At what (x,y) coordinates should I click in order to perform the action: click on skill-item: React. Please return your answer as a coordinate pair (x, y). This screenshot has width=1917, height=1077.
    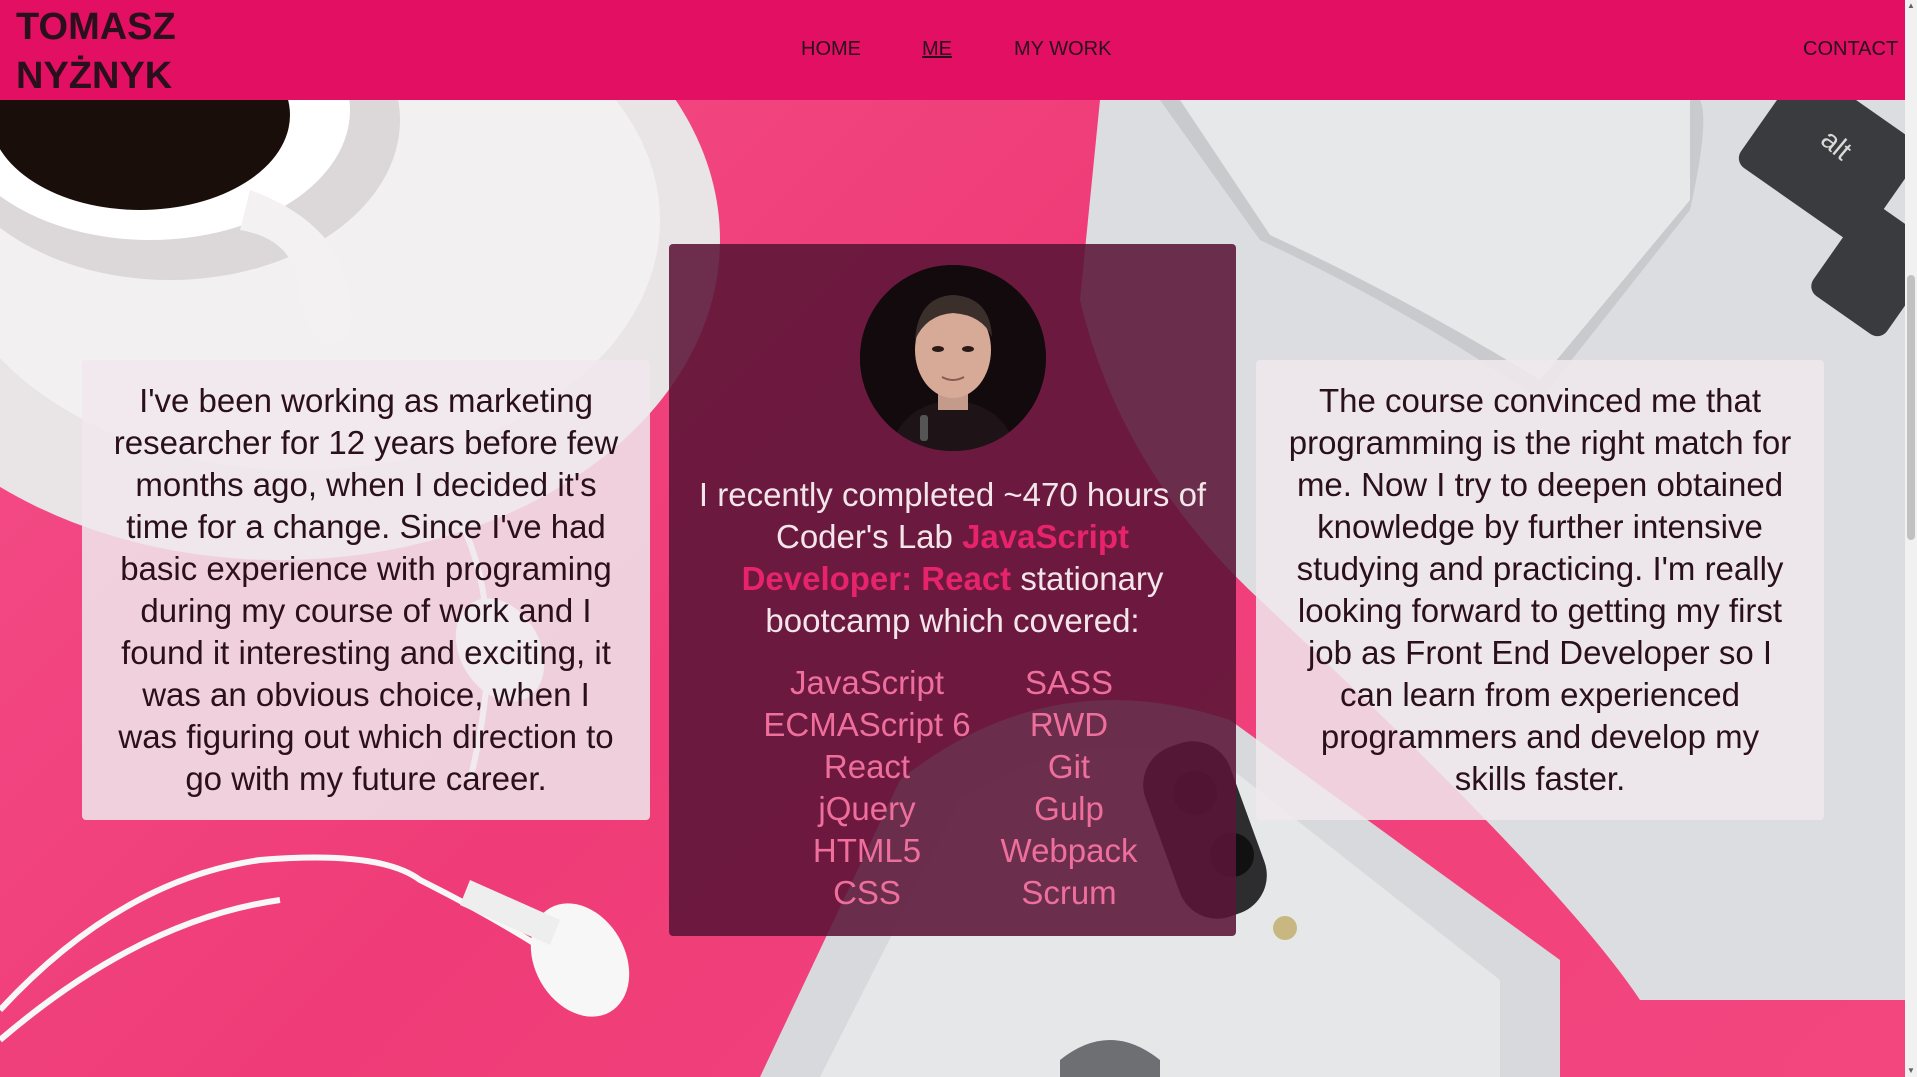
    Looking at the image, I should click on (867, 766).